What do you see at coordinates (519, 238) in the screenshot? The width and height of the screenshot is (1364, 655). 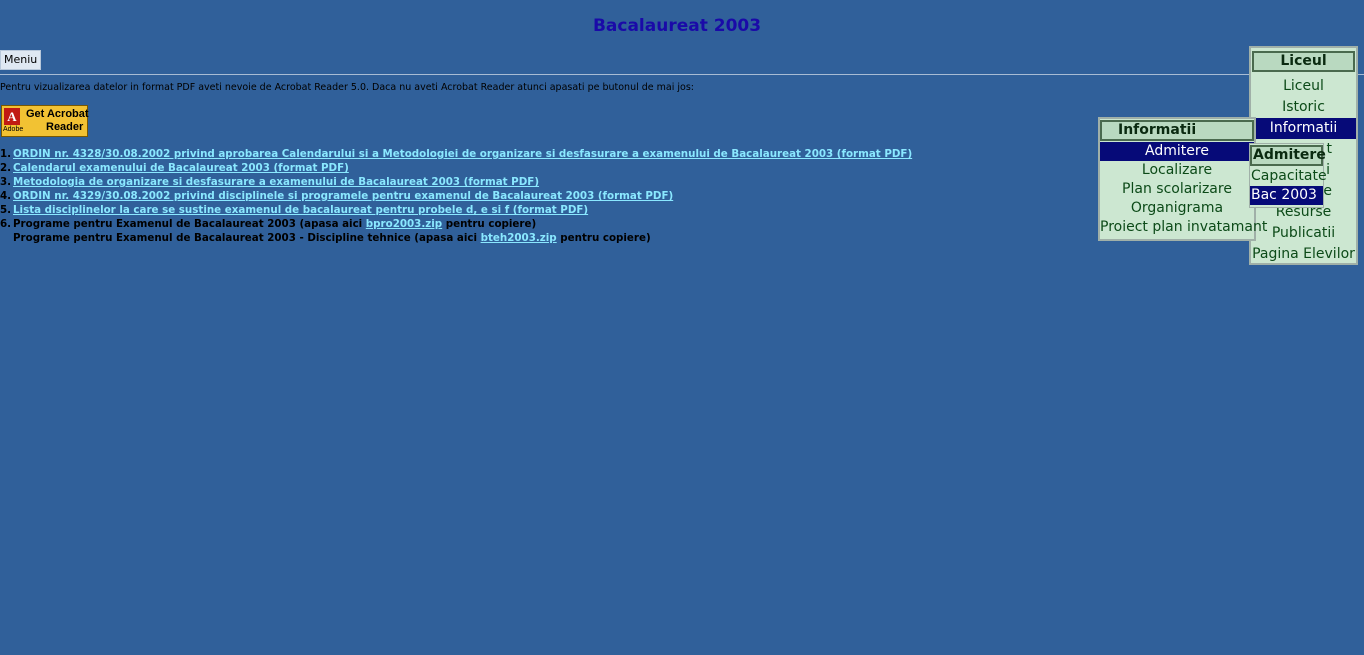 I see `download-link-bteh2003: bteh2003.zip` at bounding box center [519, 238].